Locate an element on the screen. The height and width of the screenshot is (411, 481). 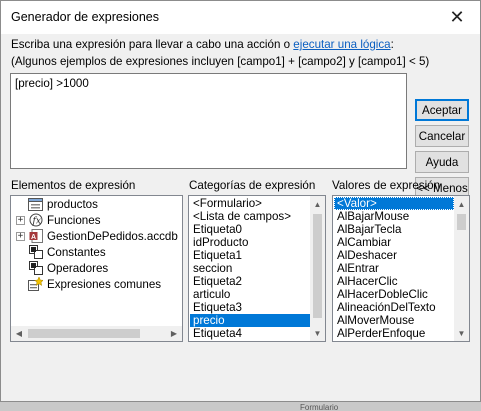
svg-text: A is located at coordinates (33, 237).